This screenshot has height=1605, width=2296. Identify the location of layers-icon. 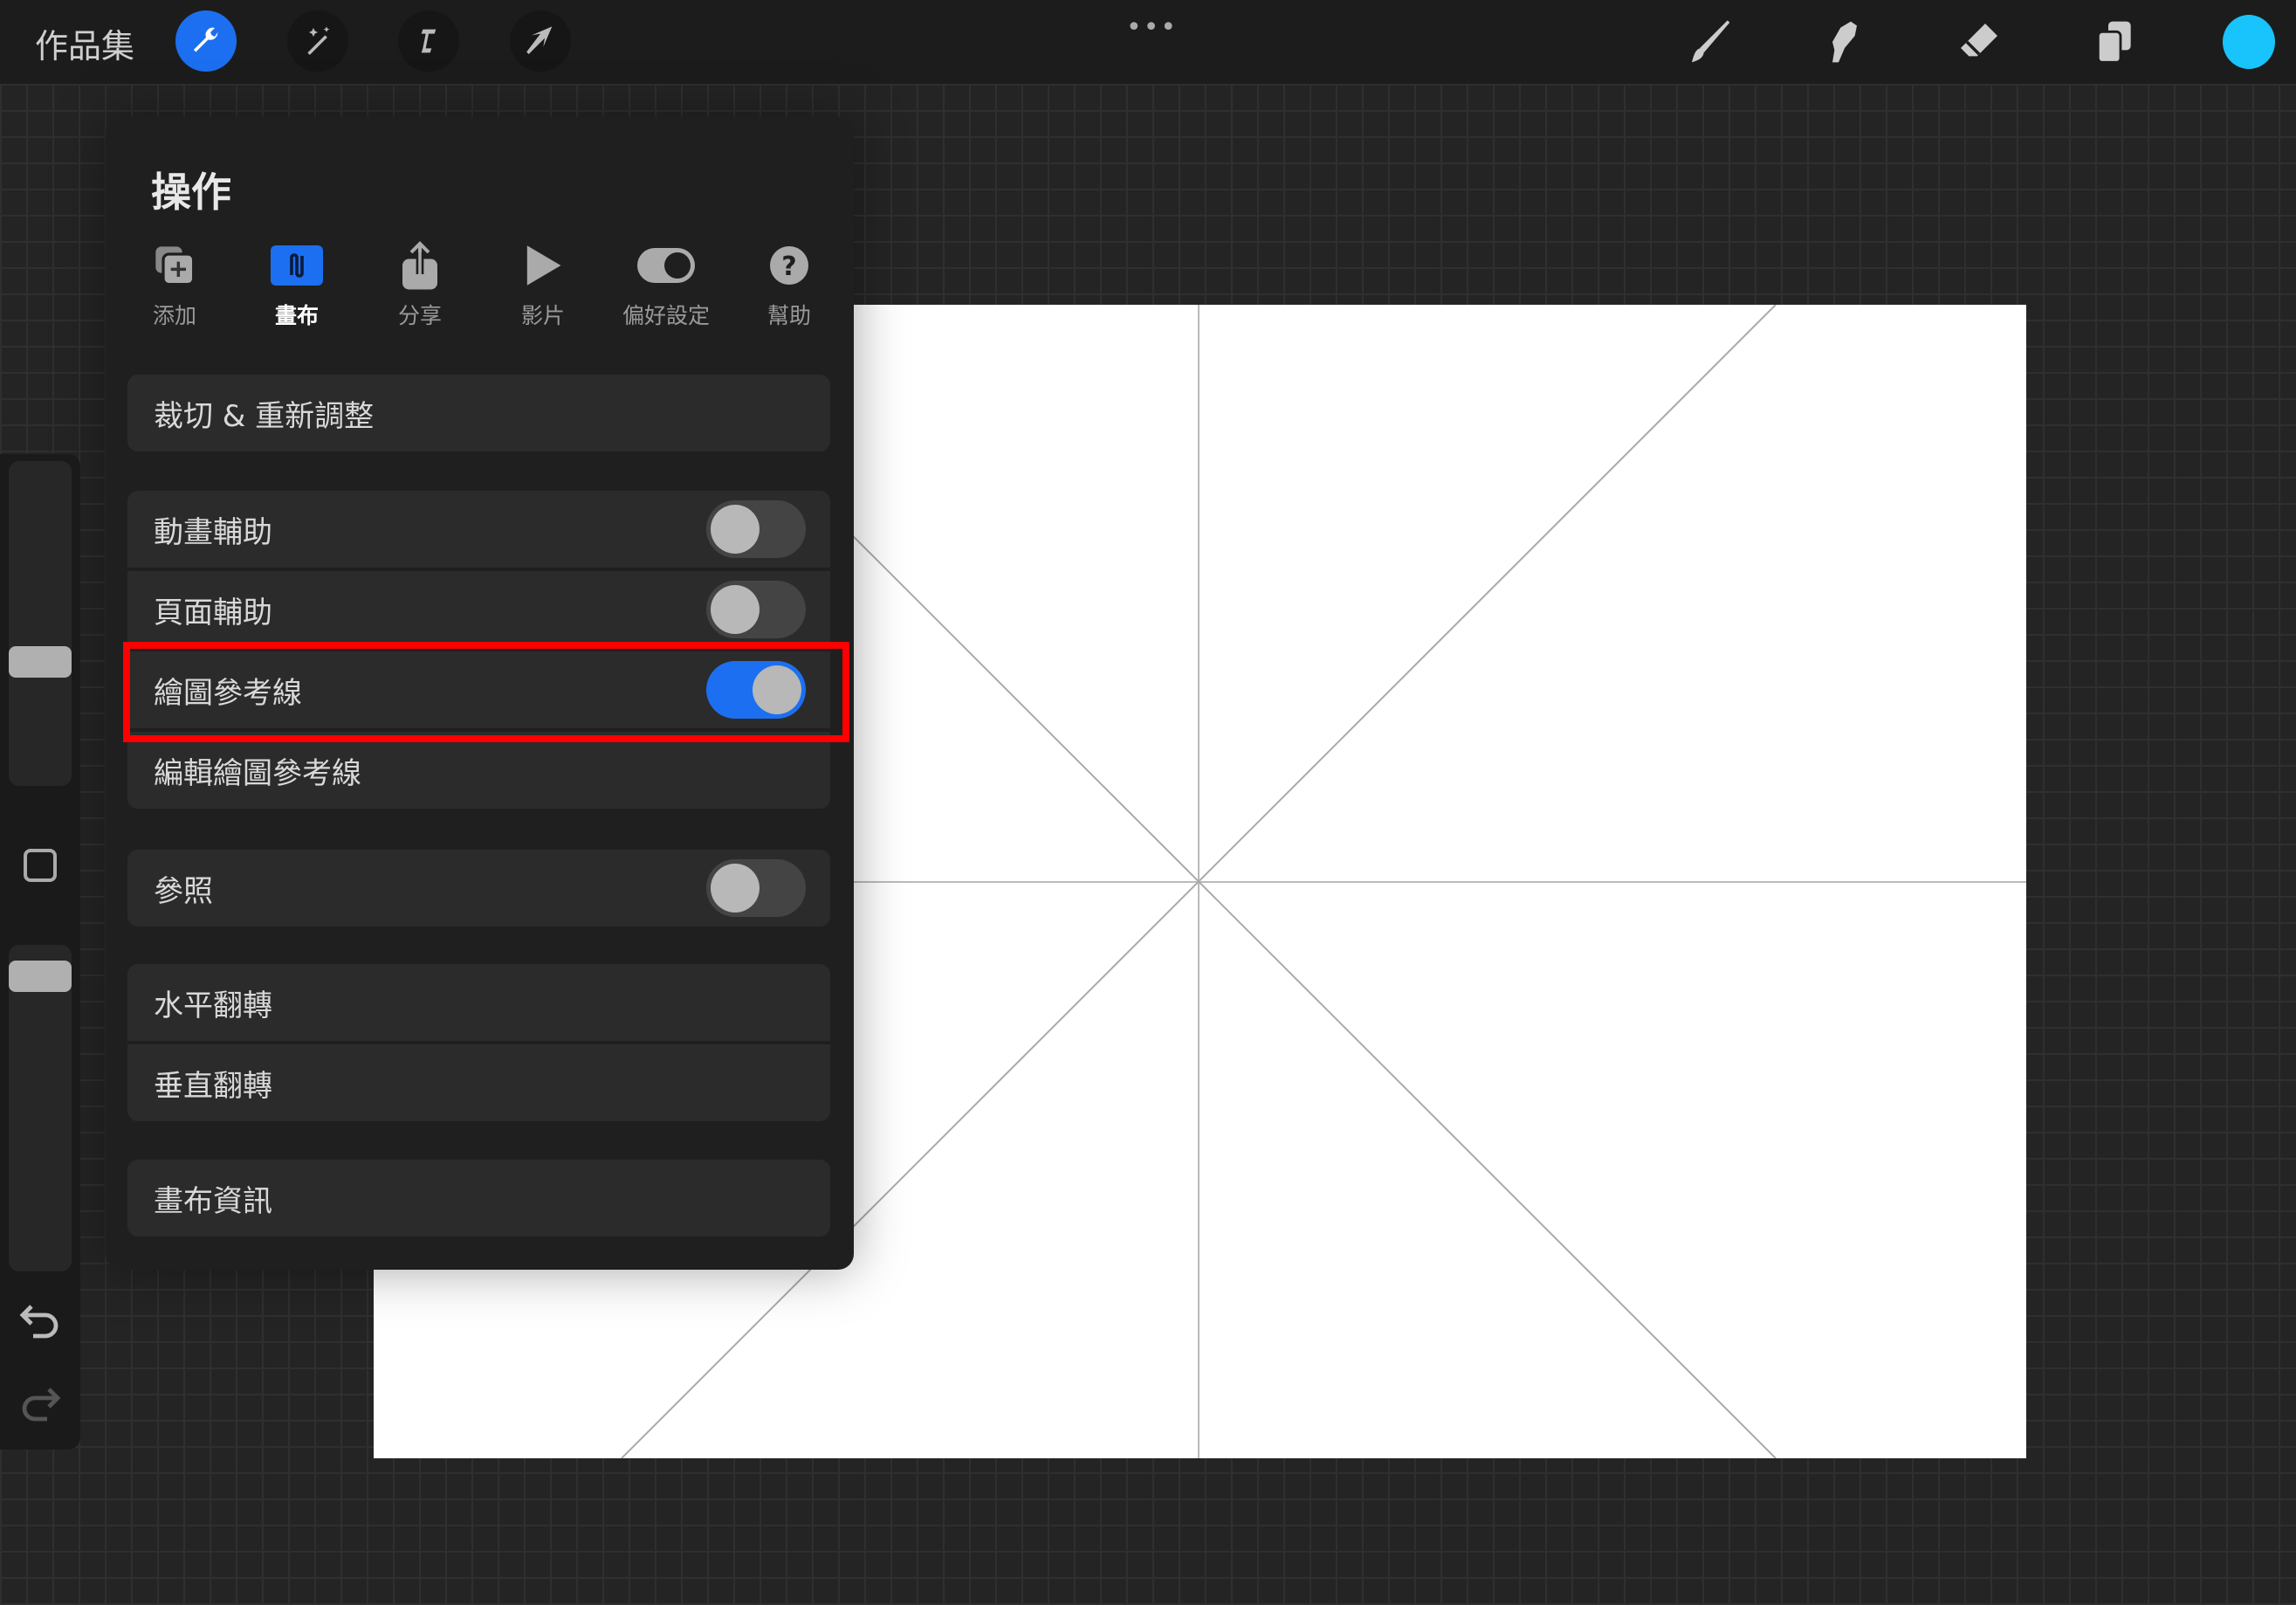
(2113, 43).